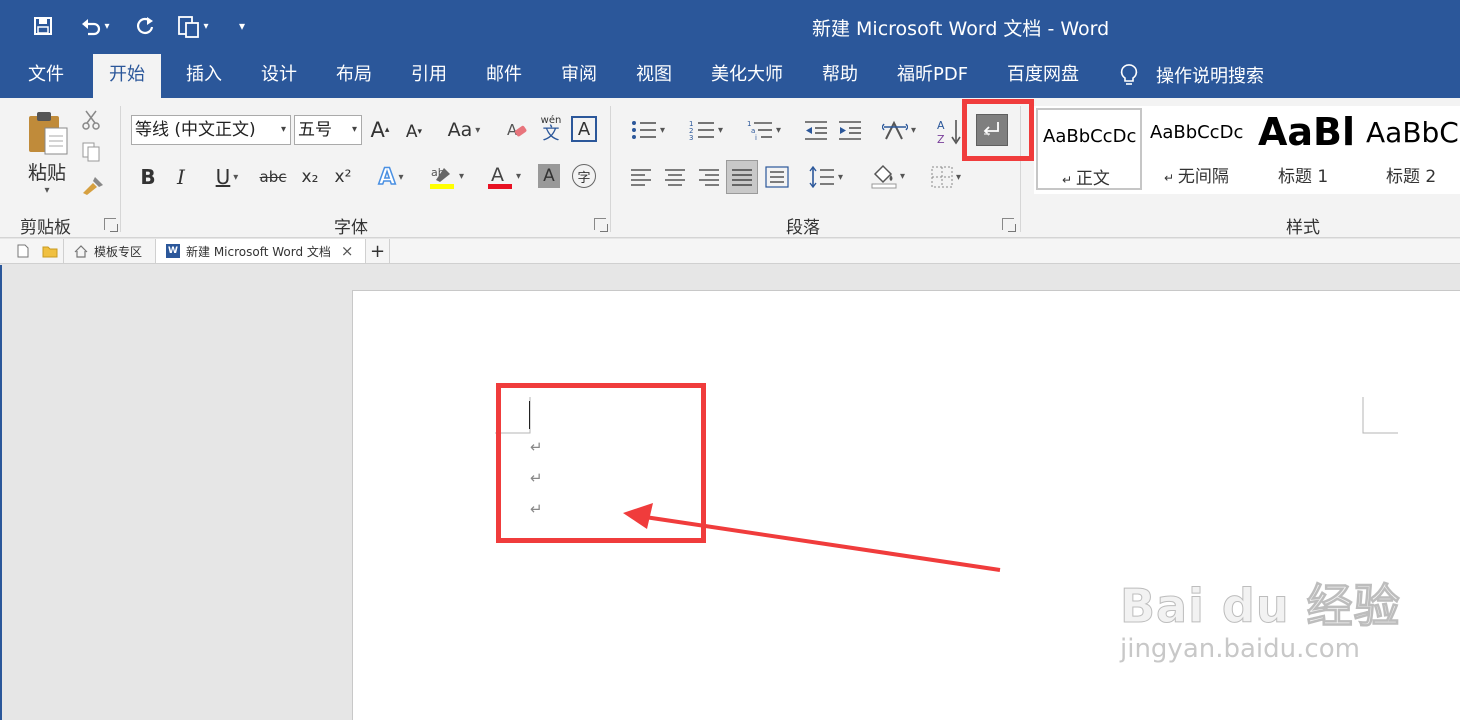  I want to click on paste-quick-button: ▾, so click(193, 26).